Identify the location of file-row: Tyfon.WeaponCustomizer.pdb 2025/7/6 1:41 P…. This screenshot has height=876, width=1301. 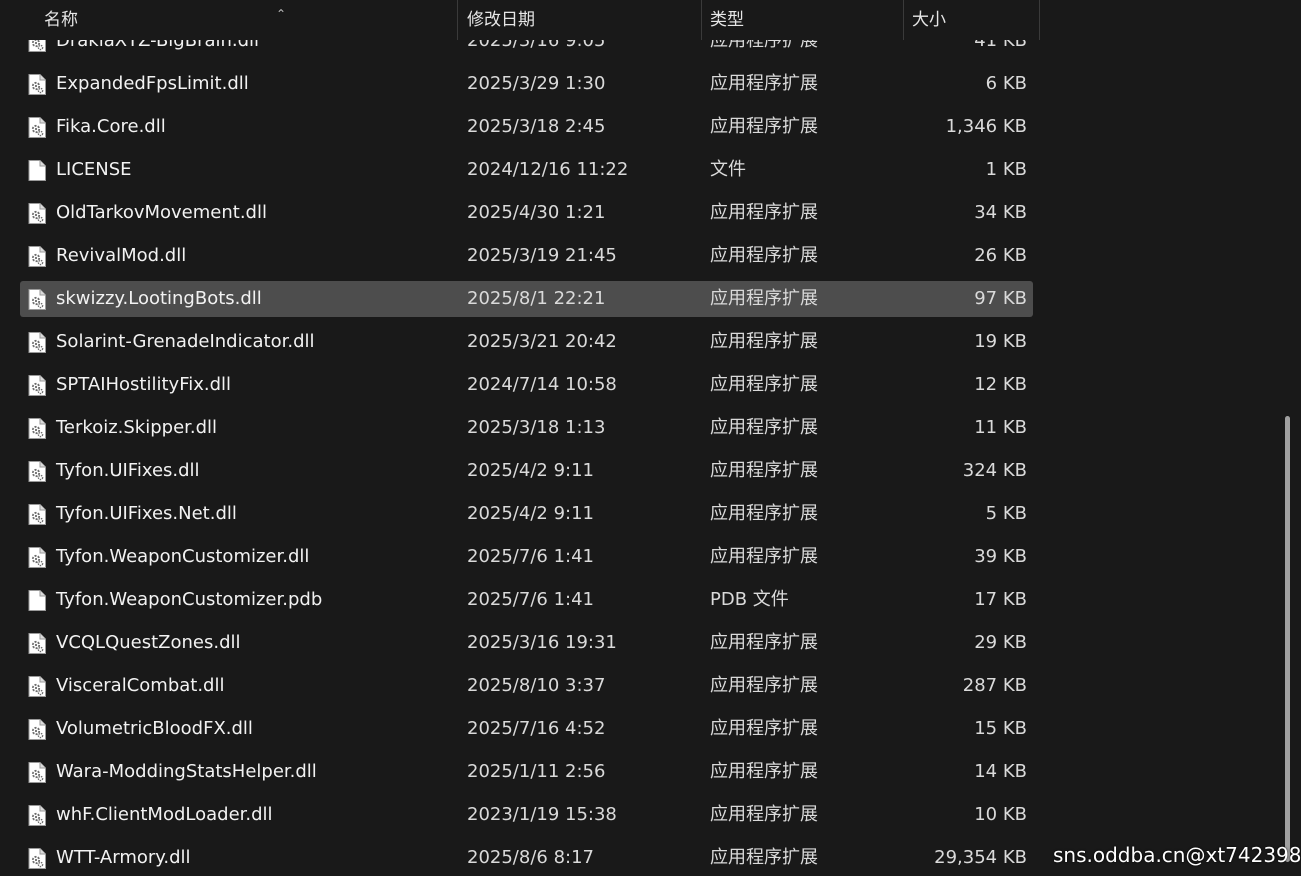
(526, 600).